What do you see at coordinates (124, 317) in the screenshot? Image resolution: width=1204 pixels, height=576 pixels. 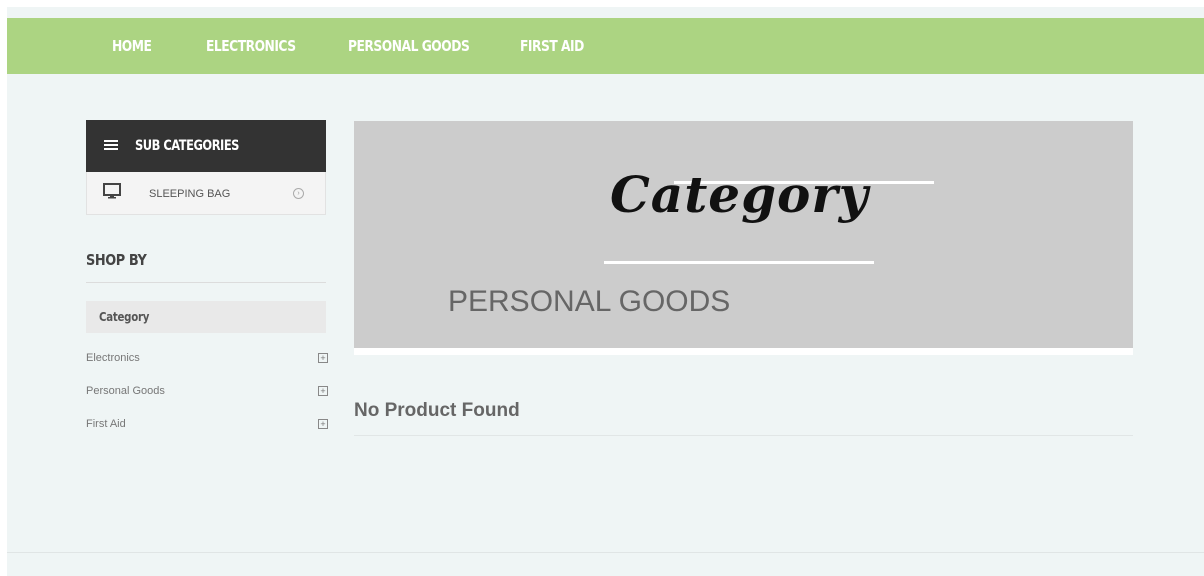 I see `category-filter-title: Category` at bounding box center [124, 317].